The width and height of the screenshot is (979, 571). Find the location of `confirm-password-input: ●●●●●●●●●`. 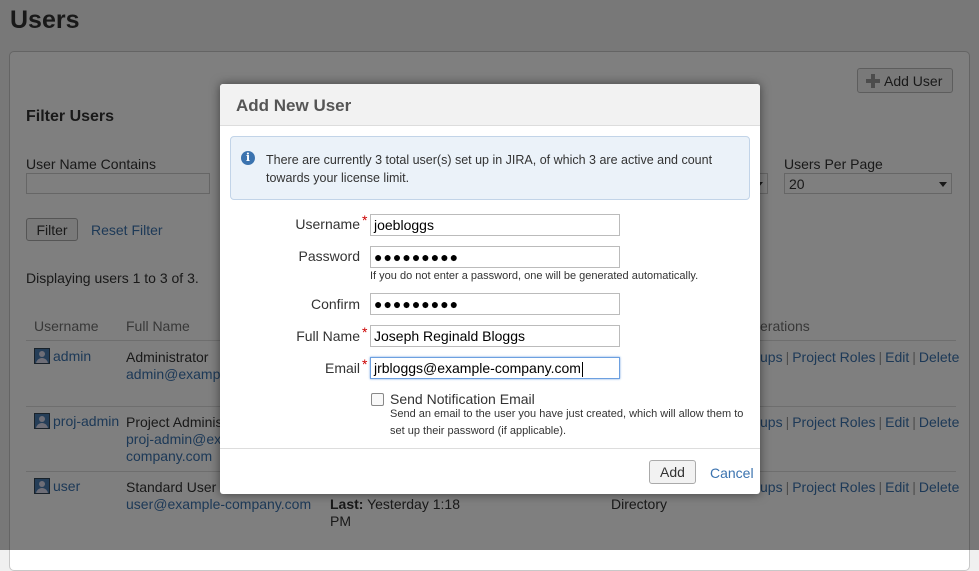

confirm-password-input: ●●●●●●●●● is located at coordinates (495, 304).